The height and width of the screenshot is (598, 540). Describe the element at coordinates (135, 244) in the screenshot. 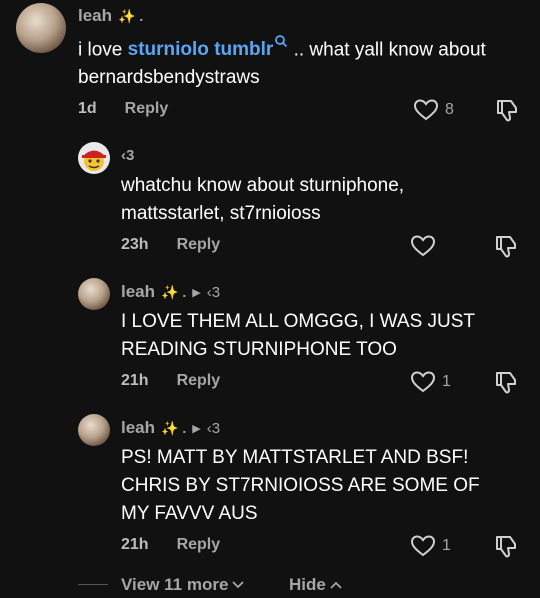

I see `timestamp: 23h` at that location.